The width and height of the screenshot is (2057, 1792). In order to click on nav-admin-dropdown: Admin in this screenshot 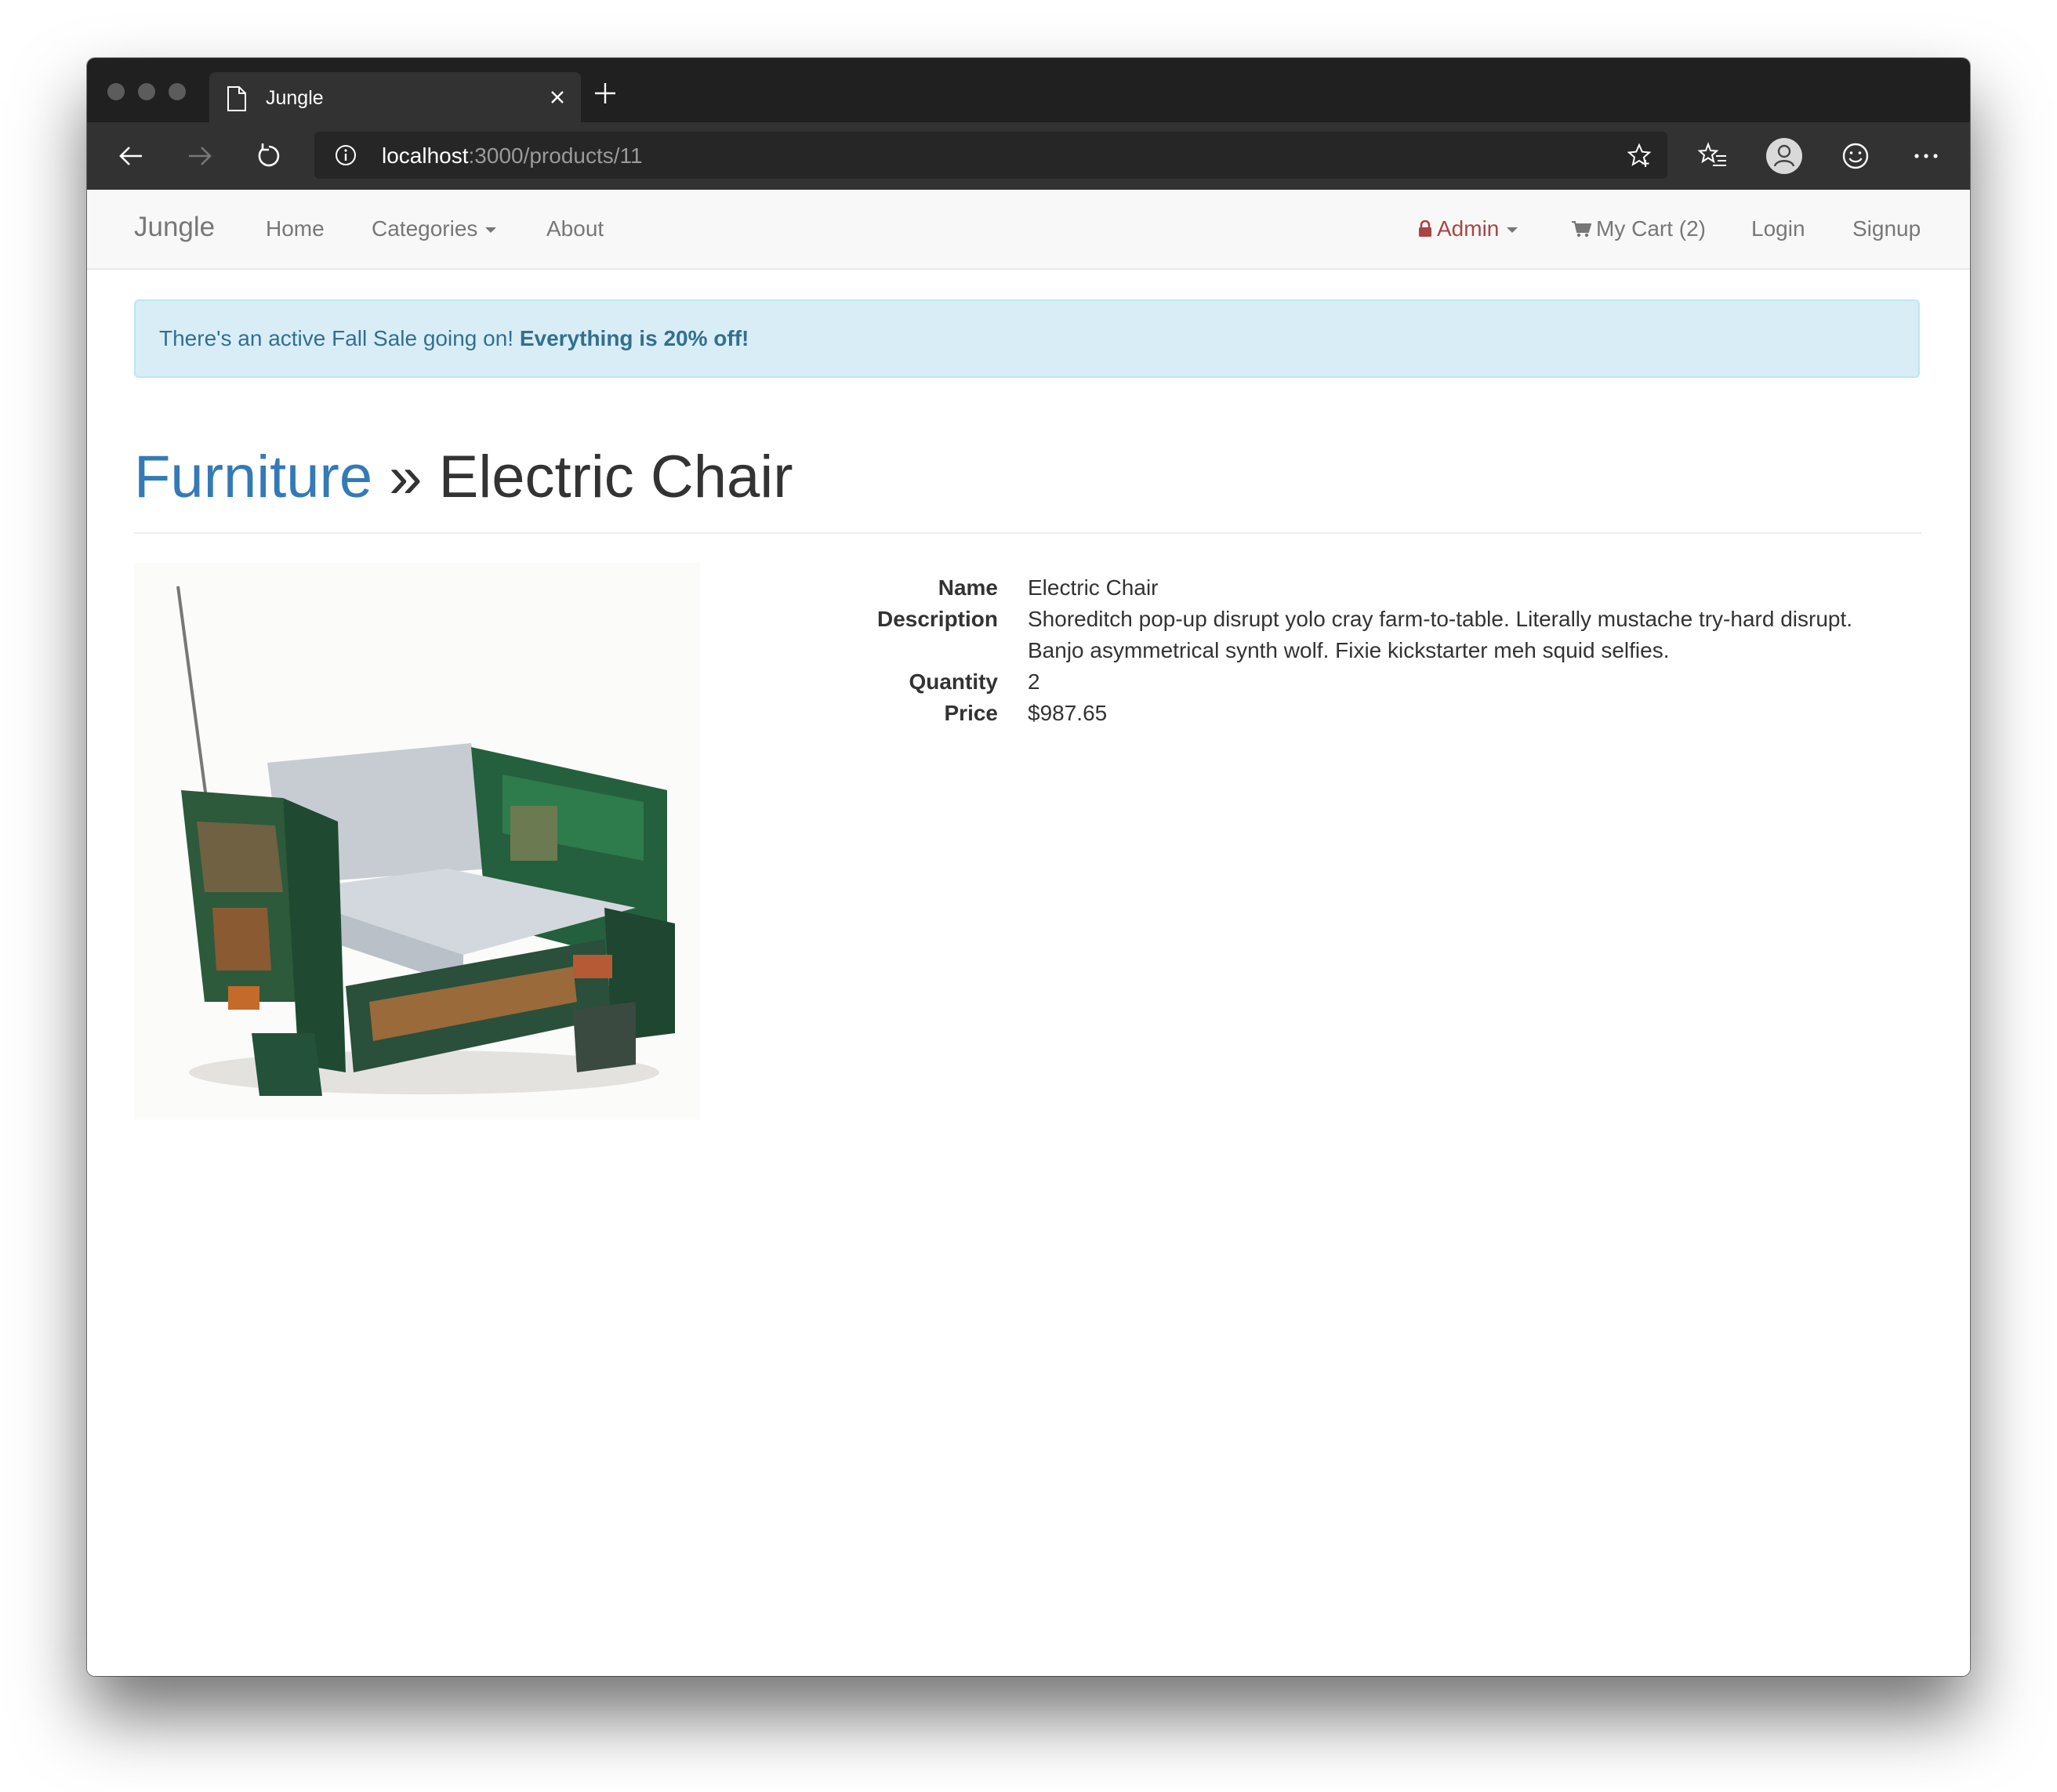, I will do `click(1468, 229)`.